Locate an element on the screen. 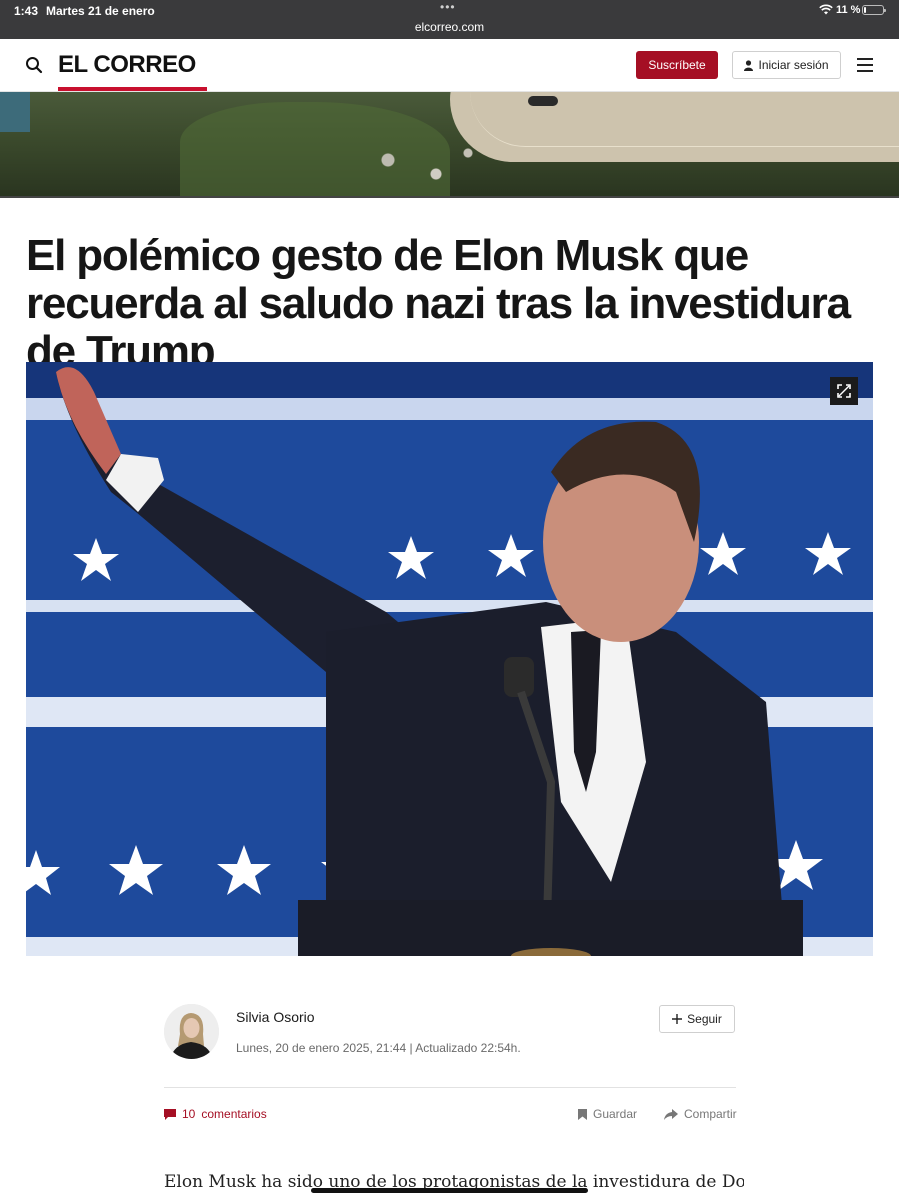  share-icon is located at coordinates (671, 1114).